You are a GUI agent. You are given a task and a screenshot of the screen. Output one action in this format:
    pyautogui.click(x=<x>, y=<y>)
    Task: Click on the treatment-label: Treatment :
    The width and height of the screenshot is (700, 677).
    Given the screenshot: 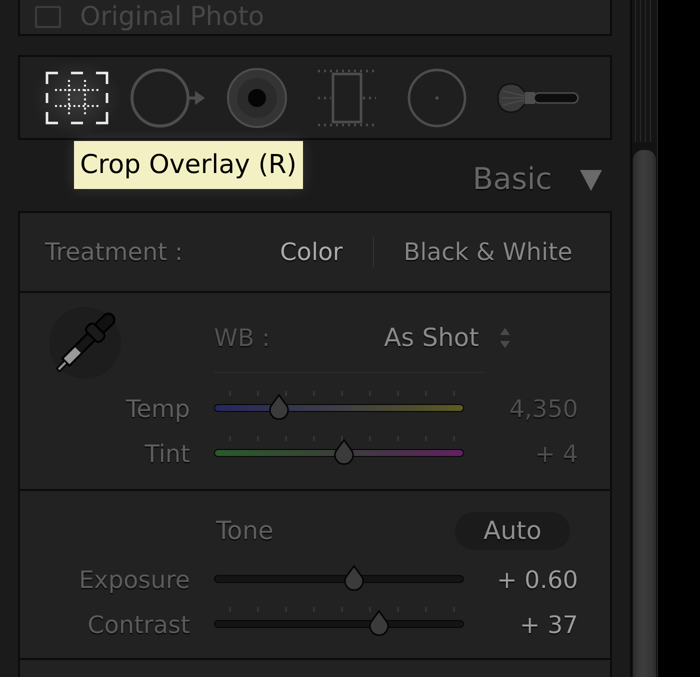 What is the action you would take?
    pyautogui.click(x=114, y=252)
    